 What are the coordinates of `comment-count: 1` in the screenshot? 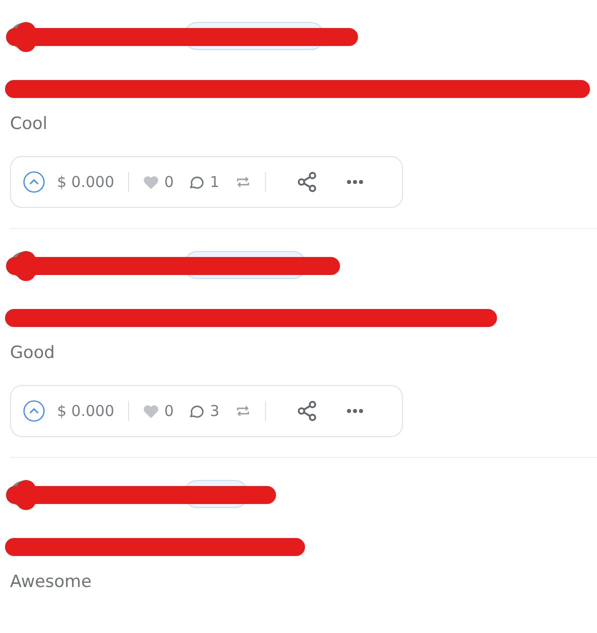 It's located at (215, 182).